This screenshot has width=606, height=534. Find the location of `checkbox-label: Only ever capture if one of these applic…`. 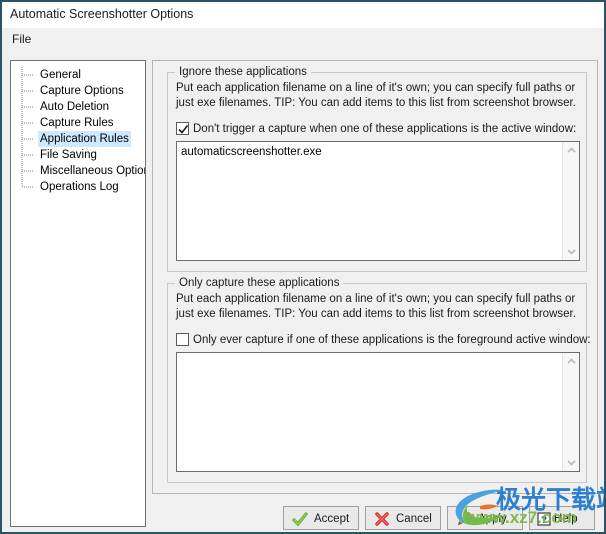

checkbox-label: Only ever capture if one of these applic… is located at coordinates (392, 340).